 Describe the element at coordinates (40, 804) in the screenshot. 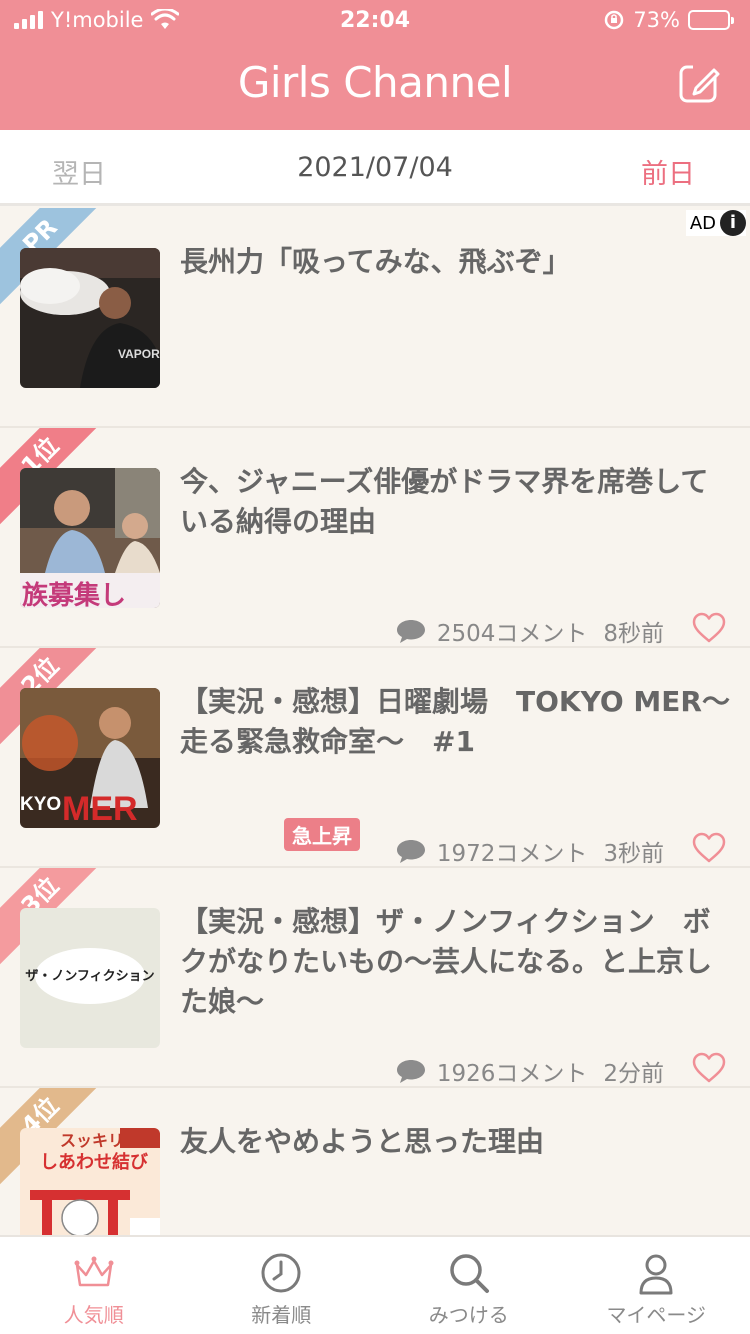

I see `svg-text: KYO` at that location.